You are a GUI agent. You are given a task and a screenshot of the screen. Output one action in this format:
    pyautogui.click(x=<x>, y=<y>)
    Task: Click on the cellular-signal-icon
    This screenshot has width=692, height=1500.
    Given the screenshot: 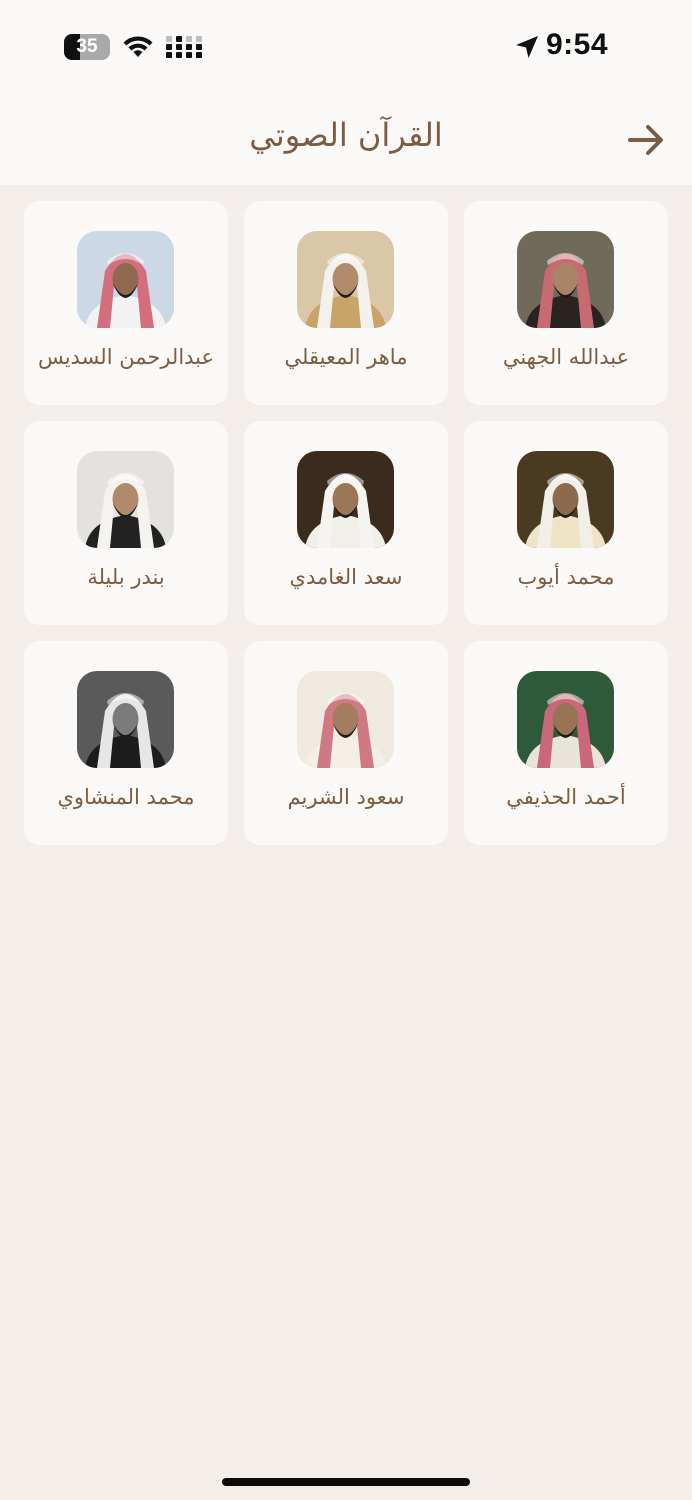 What is the action you would take?
    pyautogui.click(x=184, y=47)
    